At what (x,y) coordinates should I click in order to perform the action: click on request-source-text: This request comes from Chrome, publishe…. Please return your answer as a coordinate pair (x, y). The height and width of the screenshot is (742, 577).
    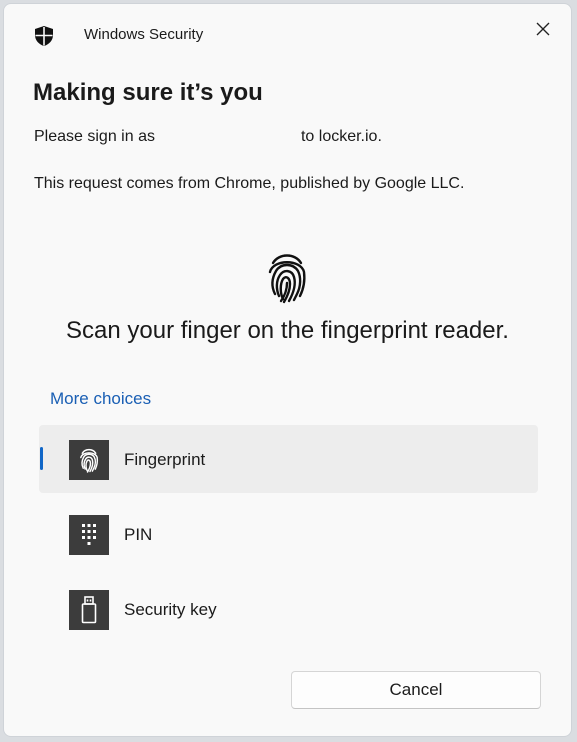
    Looking at the image, I should click on (249, 183).